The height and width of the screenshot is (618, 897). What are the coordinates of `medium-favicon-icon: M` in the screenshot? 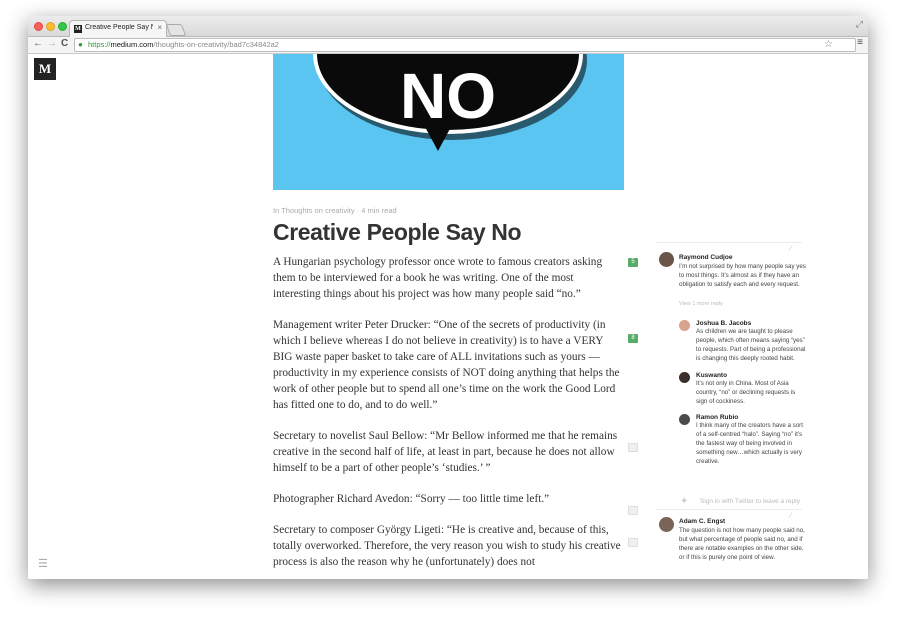 It's located at (78, 29).